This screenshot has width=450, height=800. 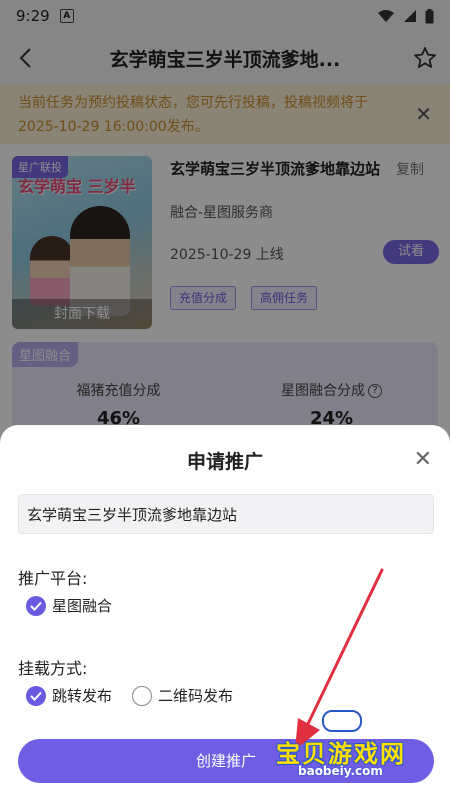 I want to click on mount-option-qrcode: 二维码发布, so click(x=182, y=695).